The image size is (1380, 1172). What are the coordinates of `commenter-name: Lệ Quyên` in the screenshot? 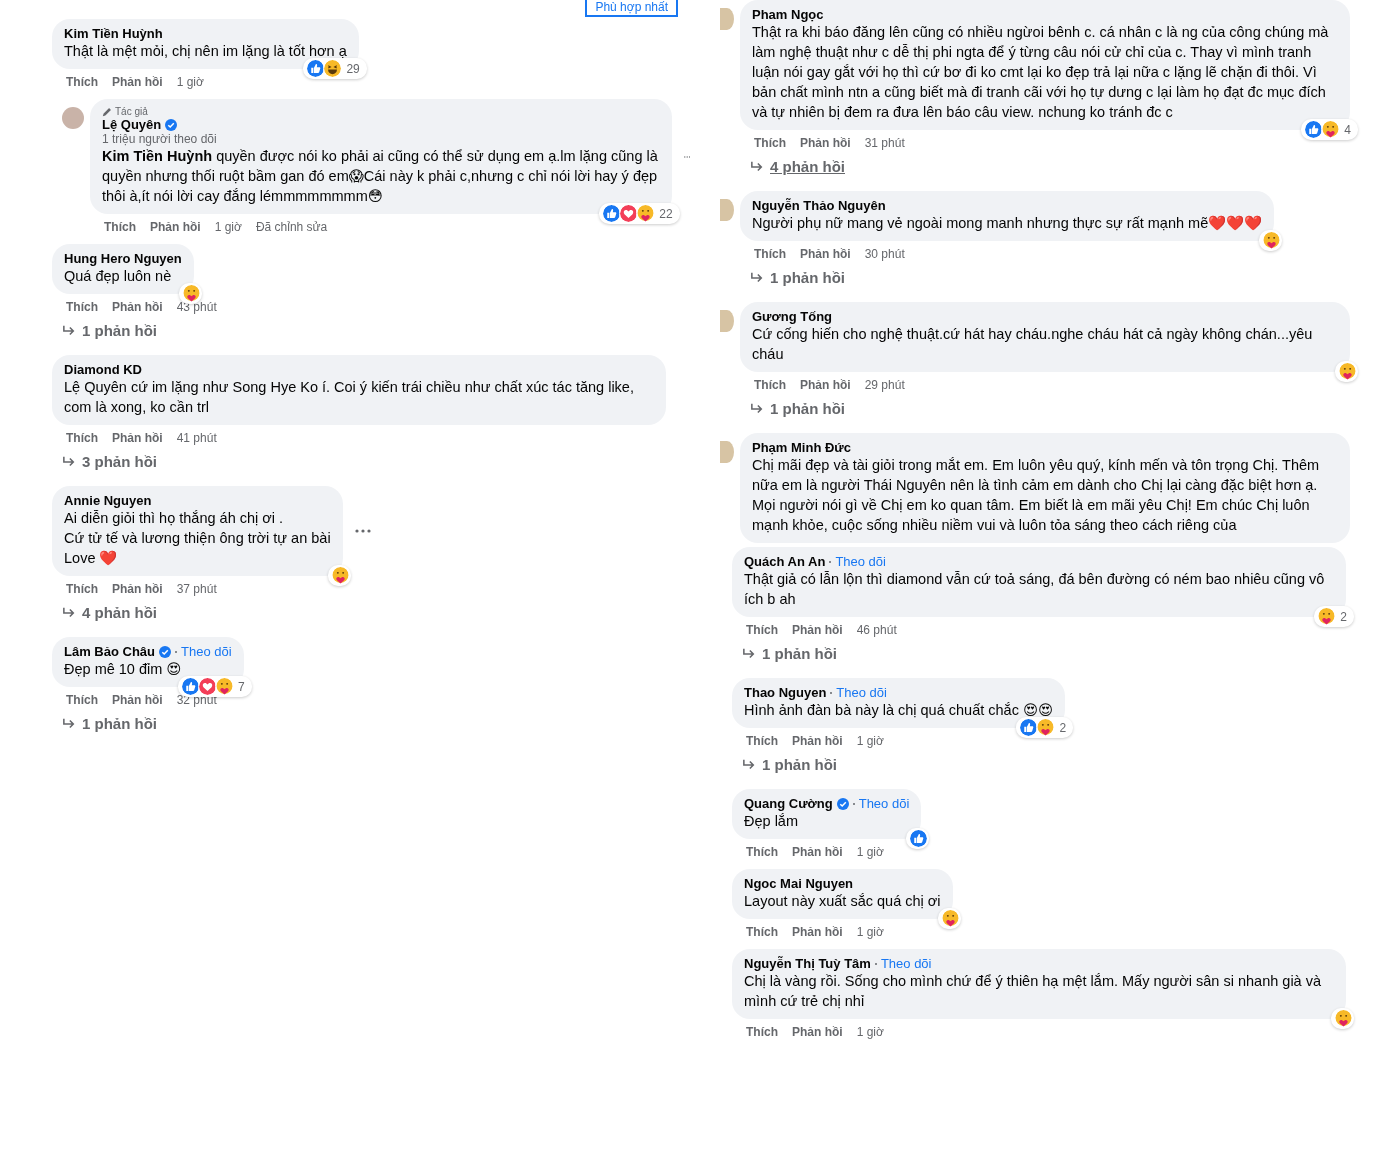 It's located at (132, 124).